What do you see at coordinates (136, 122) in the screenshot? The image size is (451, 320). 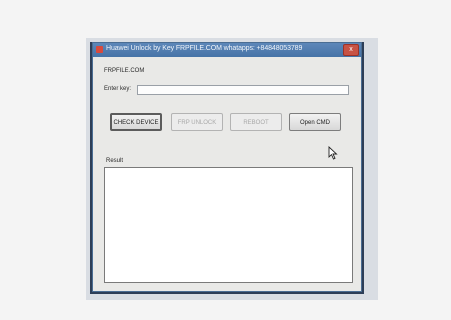 I see `check-device-button: CHECK DEVICE` at bounding box center [136, 122].